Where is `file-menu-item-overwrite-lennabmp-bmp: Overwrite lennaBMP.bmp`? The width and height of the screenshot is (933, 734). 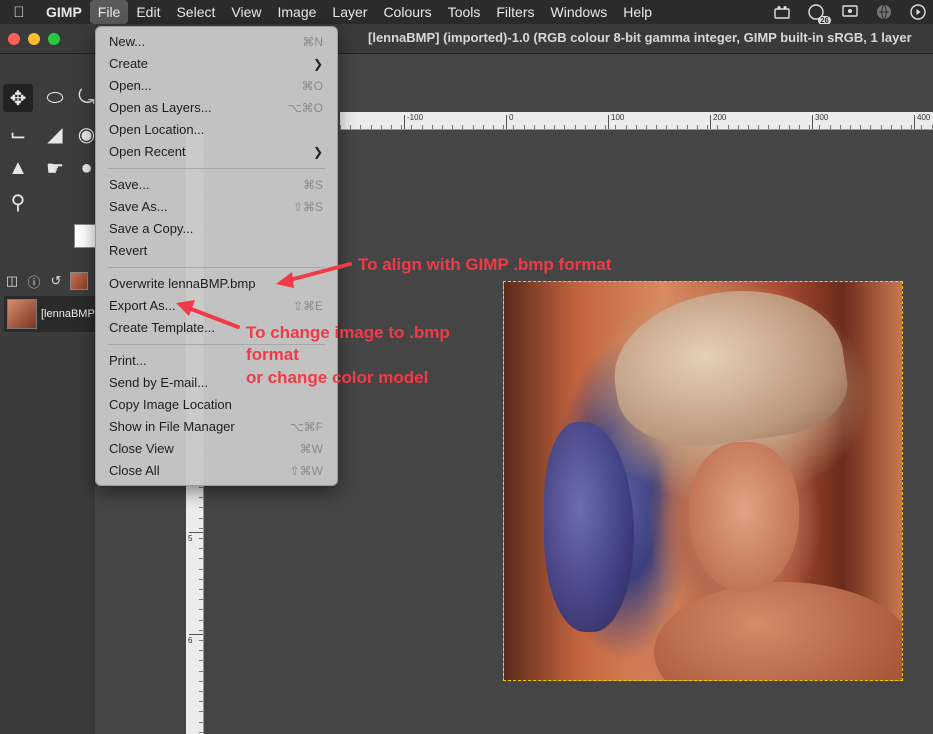
file-menu-item-overwrite-lennabmp-bmp: Overwrite lennaBMP.bmp is located at coordinates (216, 284).